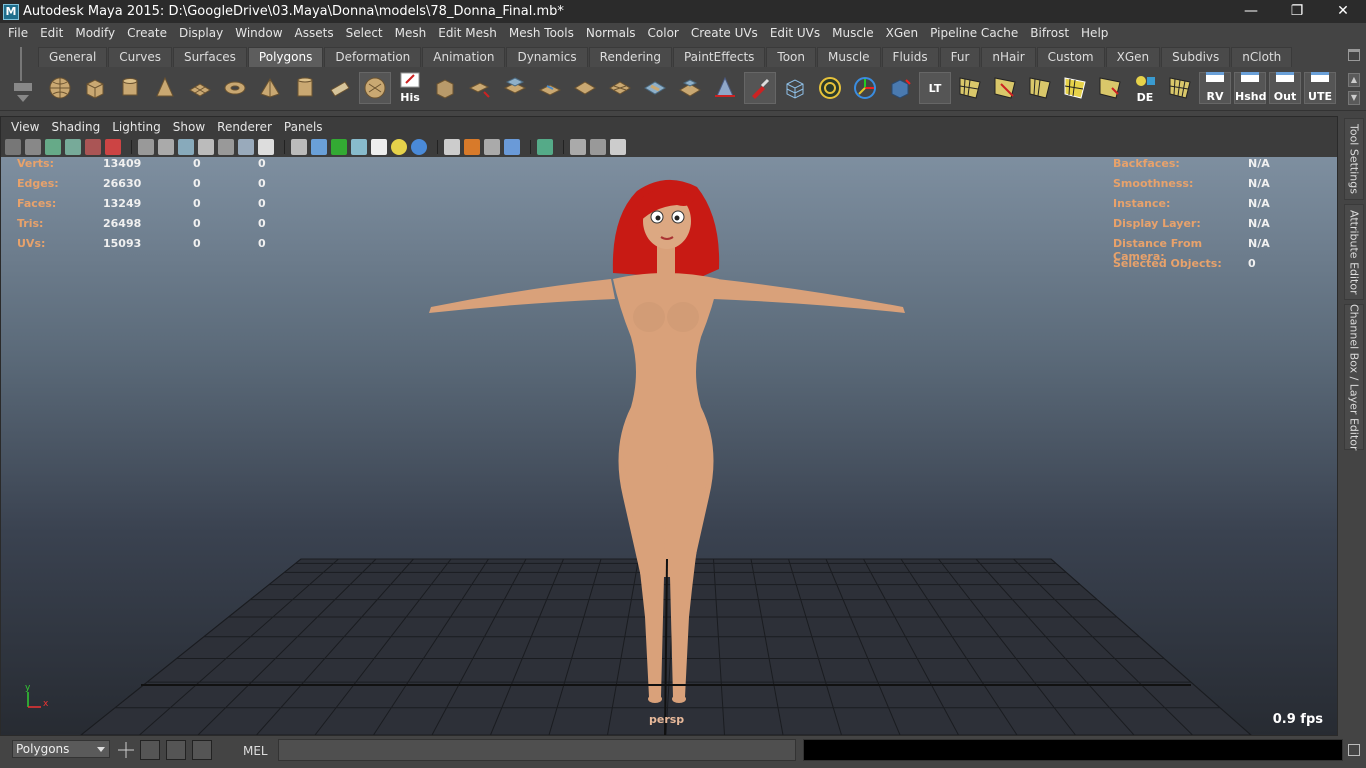 Image resolution: width=1366 pixels, height=768 pixels. What do you see at coordinates (189, 127) in the screenshot?
I see `panel-menu-show: Show` at bounding box center [189, 127].